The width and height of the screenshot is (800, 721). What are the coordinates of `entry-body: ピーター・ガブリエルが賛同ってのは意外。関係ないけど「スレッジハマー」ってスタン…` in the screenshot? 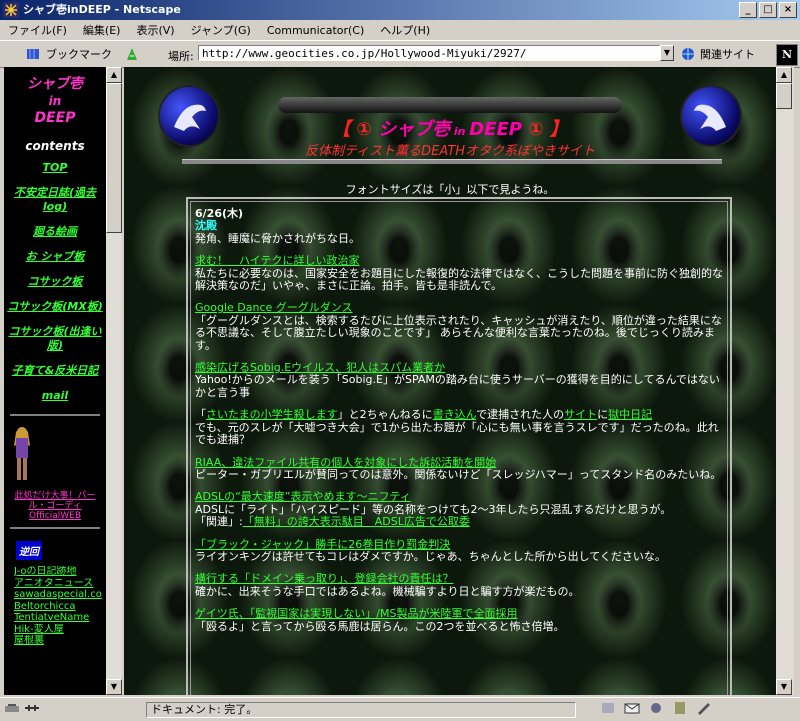 It's located at (458, 474).